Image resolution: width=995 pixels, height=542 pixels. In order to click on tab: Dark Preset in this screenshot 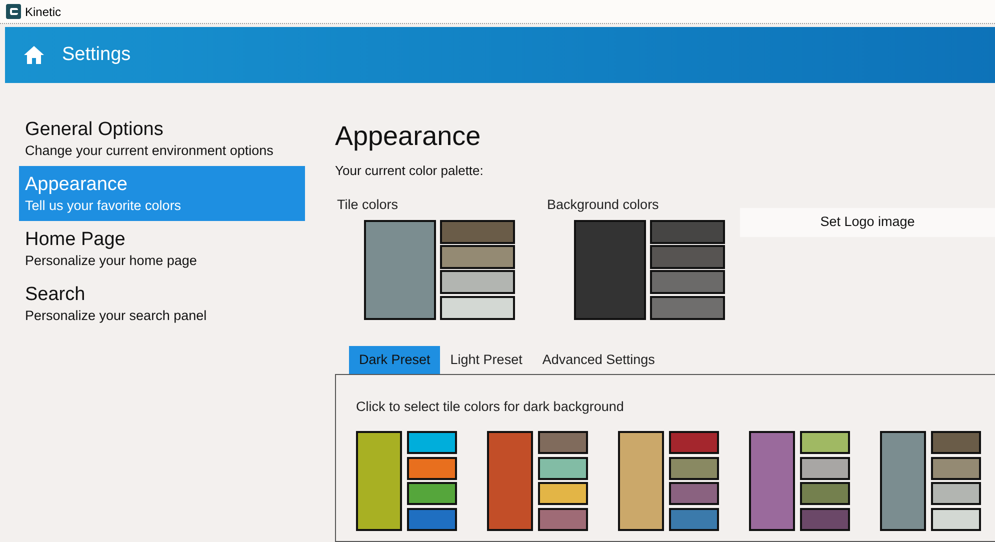, I will do `click(394, 360)`.